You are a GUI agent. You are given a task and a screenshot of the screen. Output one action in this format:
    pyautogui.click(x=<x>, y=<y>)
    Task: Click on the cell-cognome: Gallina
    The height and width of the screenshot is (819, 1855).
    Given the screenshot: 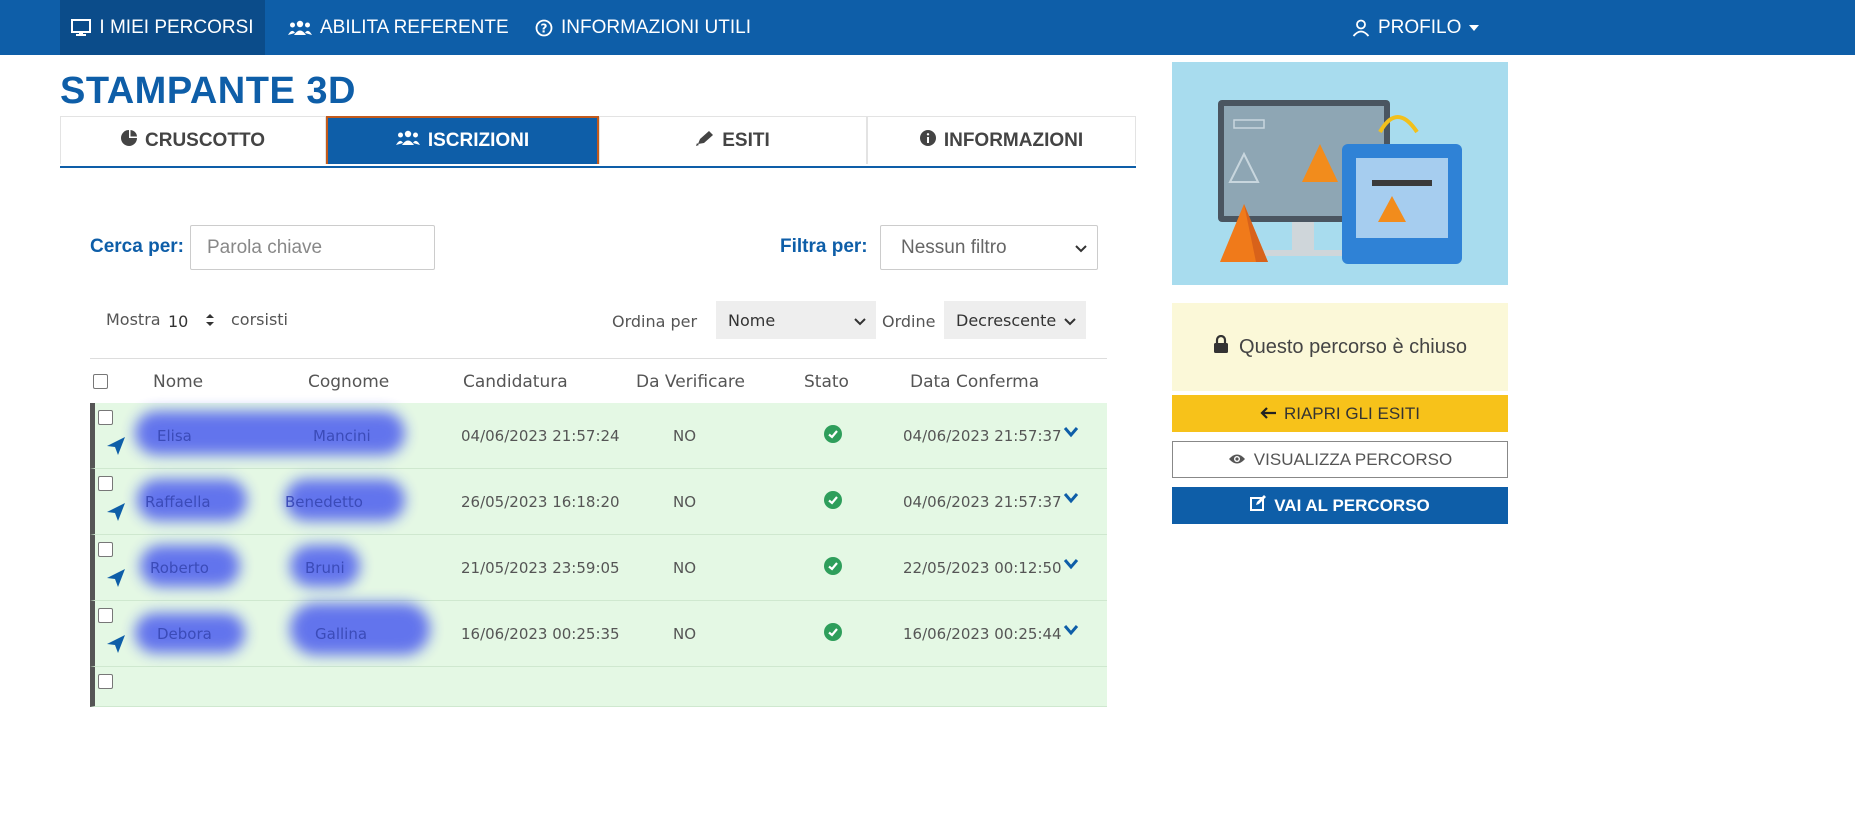 What is the action you would take?
    pyautogui.click(x=341, y=634)
    